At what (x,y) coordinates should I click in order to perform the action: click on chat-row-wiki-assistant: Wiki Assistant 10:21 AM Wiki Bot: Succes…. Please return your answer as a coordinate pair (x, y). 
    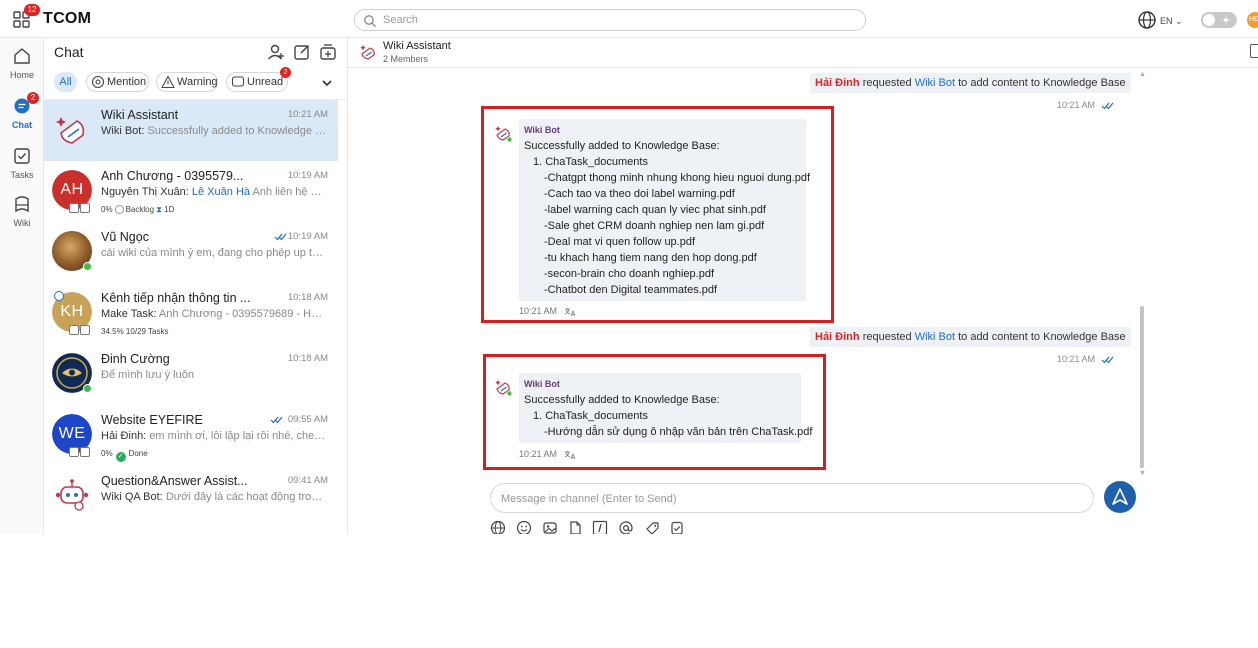
    Looking at the image, I should click on (191, 130).